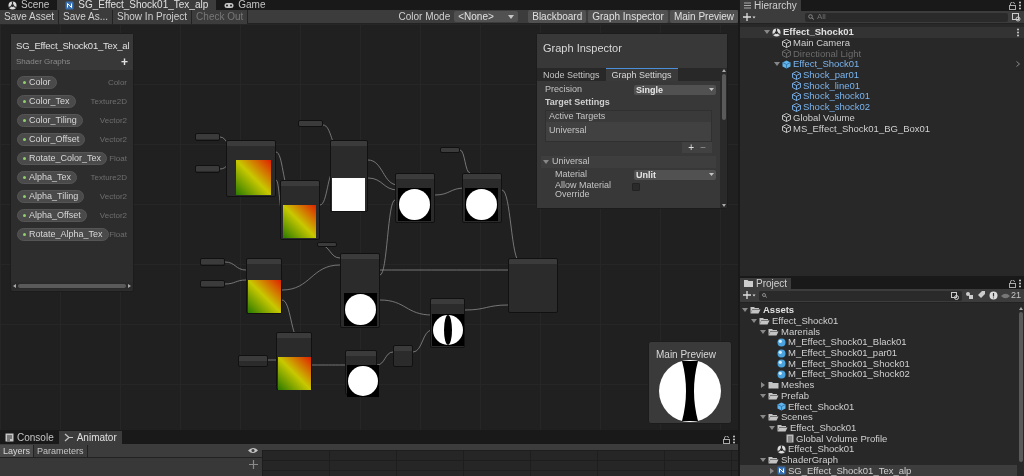 The height and width of the screenshot is (476, 1024). What do you see at coordinates (245, 5) in the screenshot?
I see `editor-tab: Game` at bounding box center [245, 5].